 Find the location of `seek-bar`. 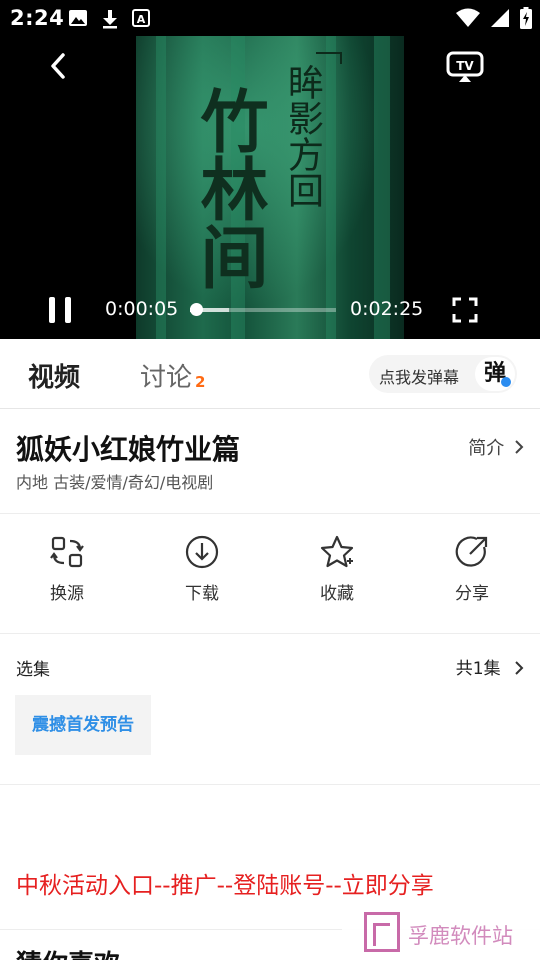

seek-bar is located at coordinates (262, 309).